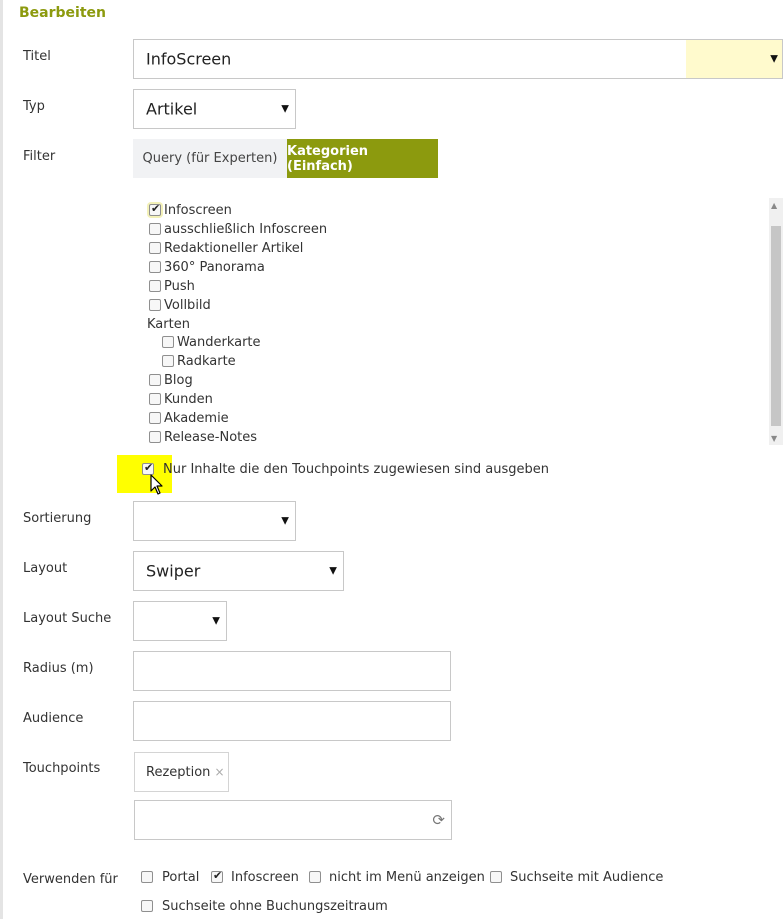 The image size is (783, 919). What do you see at coordinates (155, 380) in the screenshot?
I see `category-checkbox-blog` at bounding box center [155, 380].